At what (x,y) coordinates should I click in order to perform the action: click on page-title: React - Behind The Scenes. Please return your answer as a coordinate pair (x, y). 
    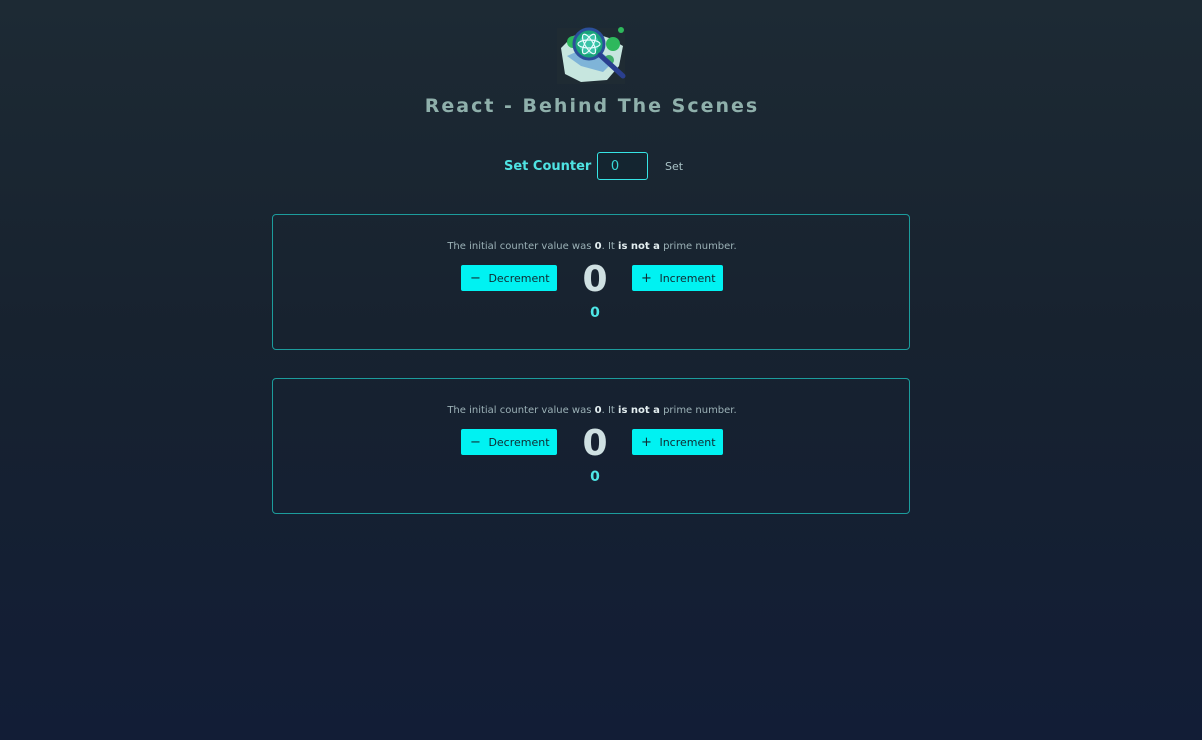
    Looking at the image, I should click on (592, 106).